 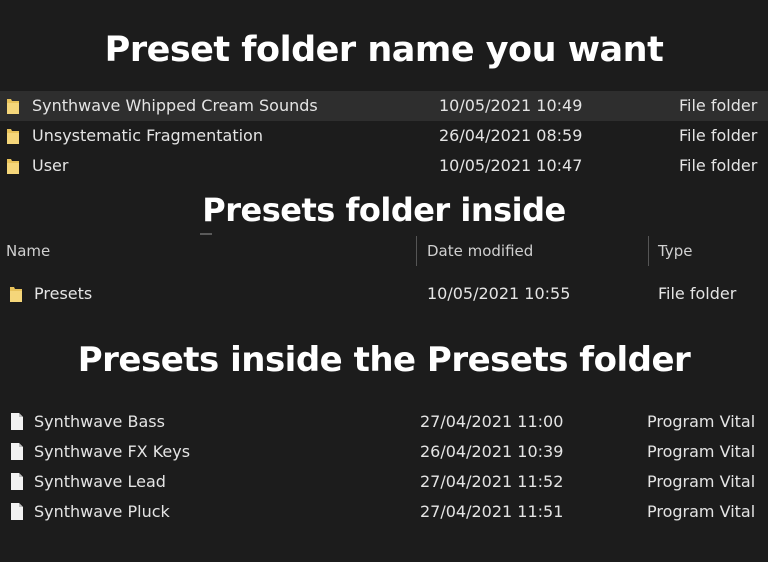 What do you see at coordinates (384, 250) in the screenshot?
I see `column-header: Name Date modified Type` at bounding box center [384, 250].